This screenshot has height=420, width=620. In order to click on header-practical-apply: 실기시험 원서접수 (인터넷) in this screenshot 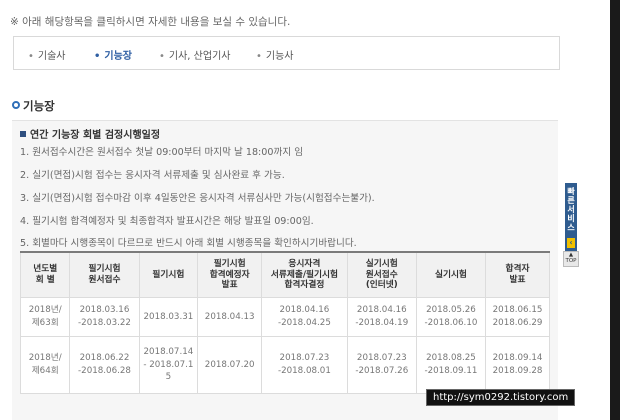, I will do `click(381, 274)`.